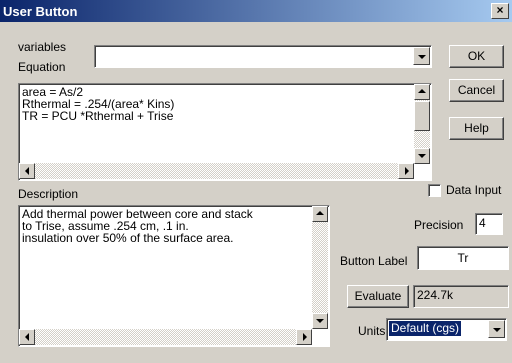  I want to click on description-scroll-left, so click(27, 337).